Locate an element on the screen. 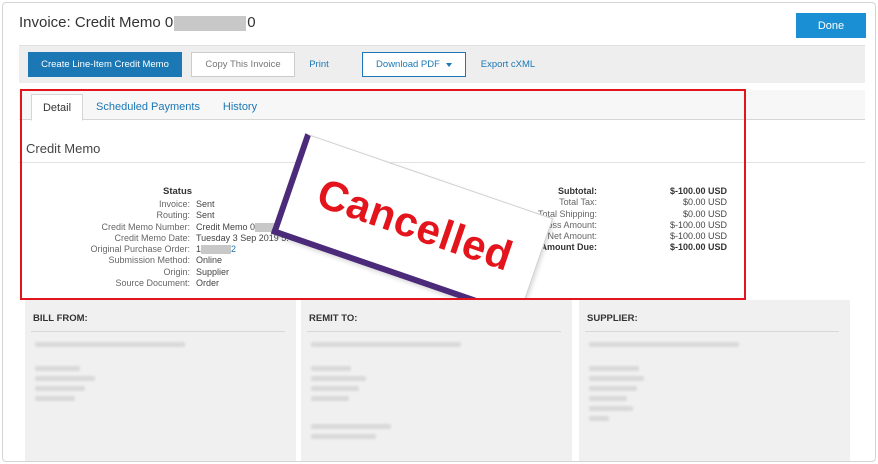 This screenshot has width=878, height=464. copy-invoice-button: Copy This Invoice is located at coordinates (243, 64).